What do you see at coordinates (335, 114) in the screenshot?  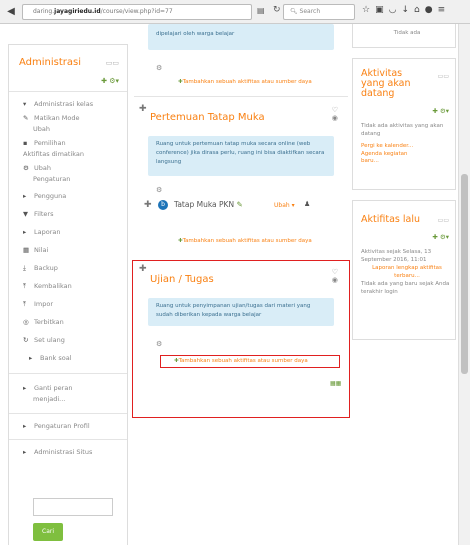 I see `section-visibility-icon: ♡ ◉` at bounding box center [335, 114].